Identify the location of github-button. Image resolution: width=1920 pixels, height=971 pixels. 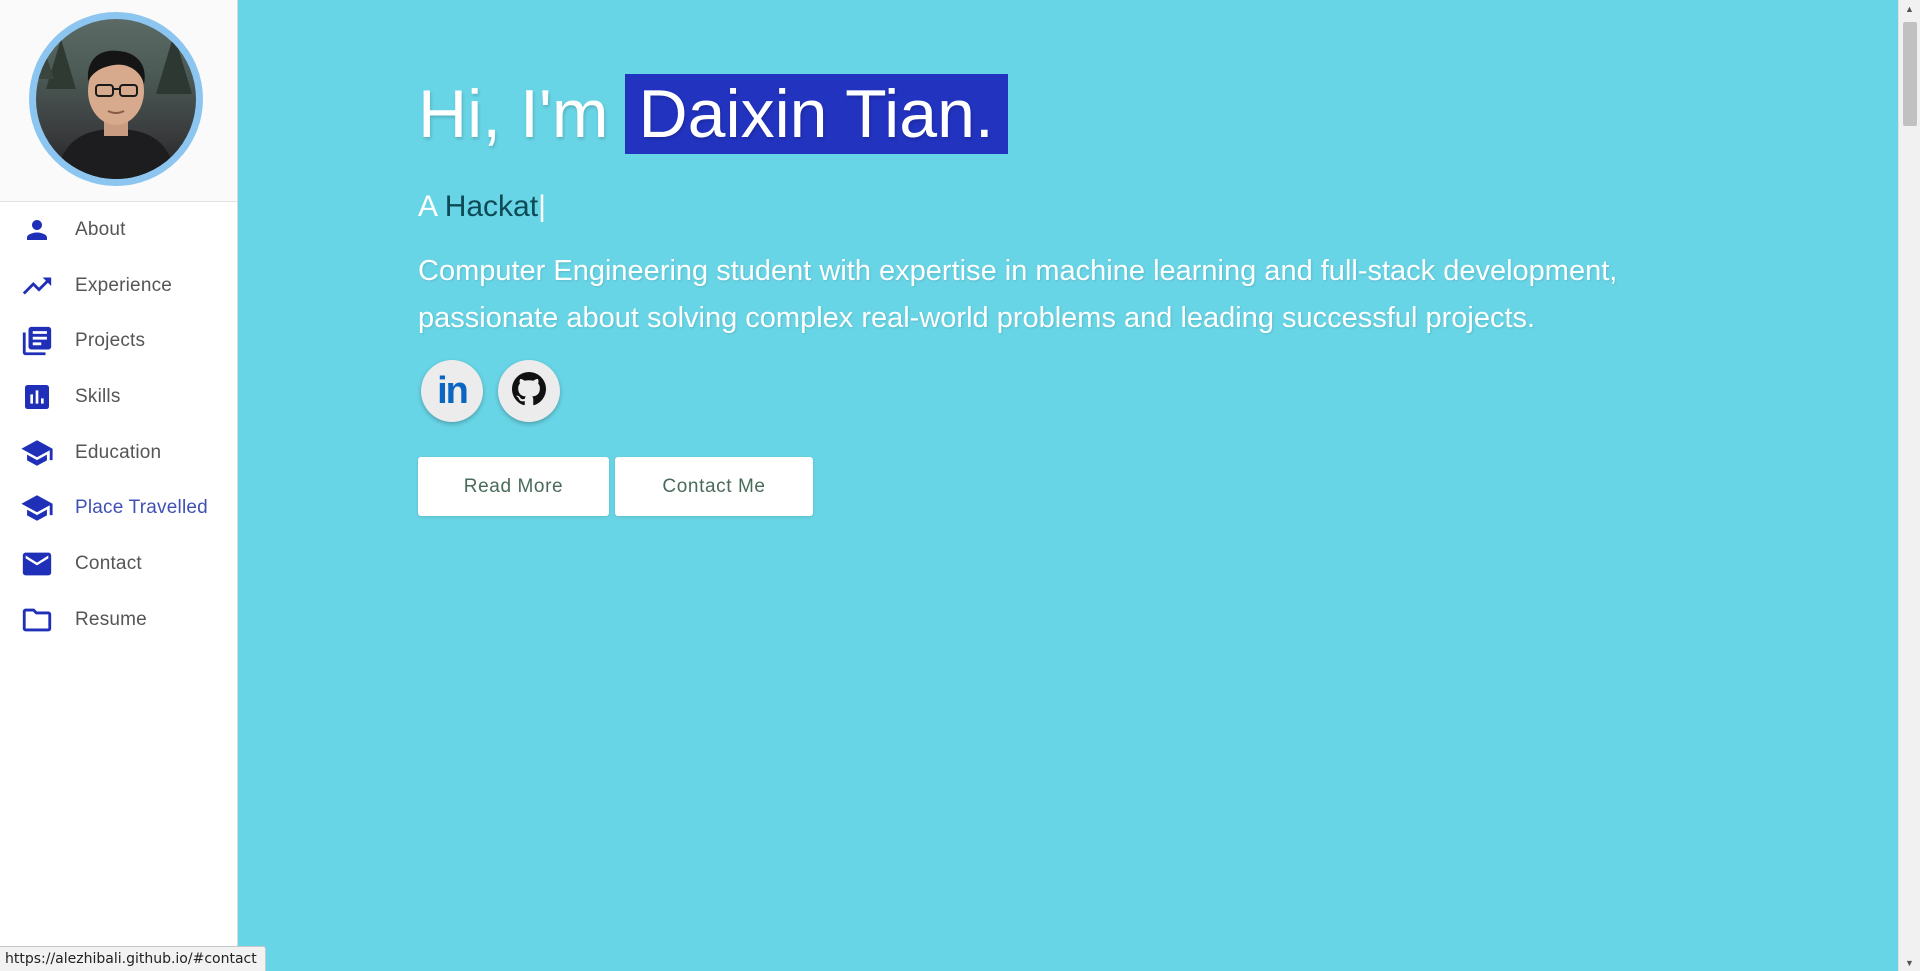
(529, 391).